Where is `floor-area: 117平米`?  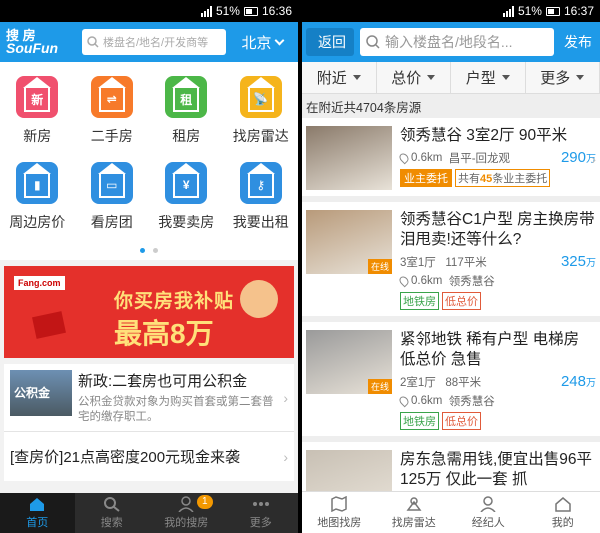
floor-area: 117平米 is located at coordinates (466, 262).